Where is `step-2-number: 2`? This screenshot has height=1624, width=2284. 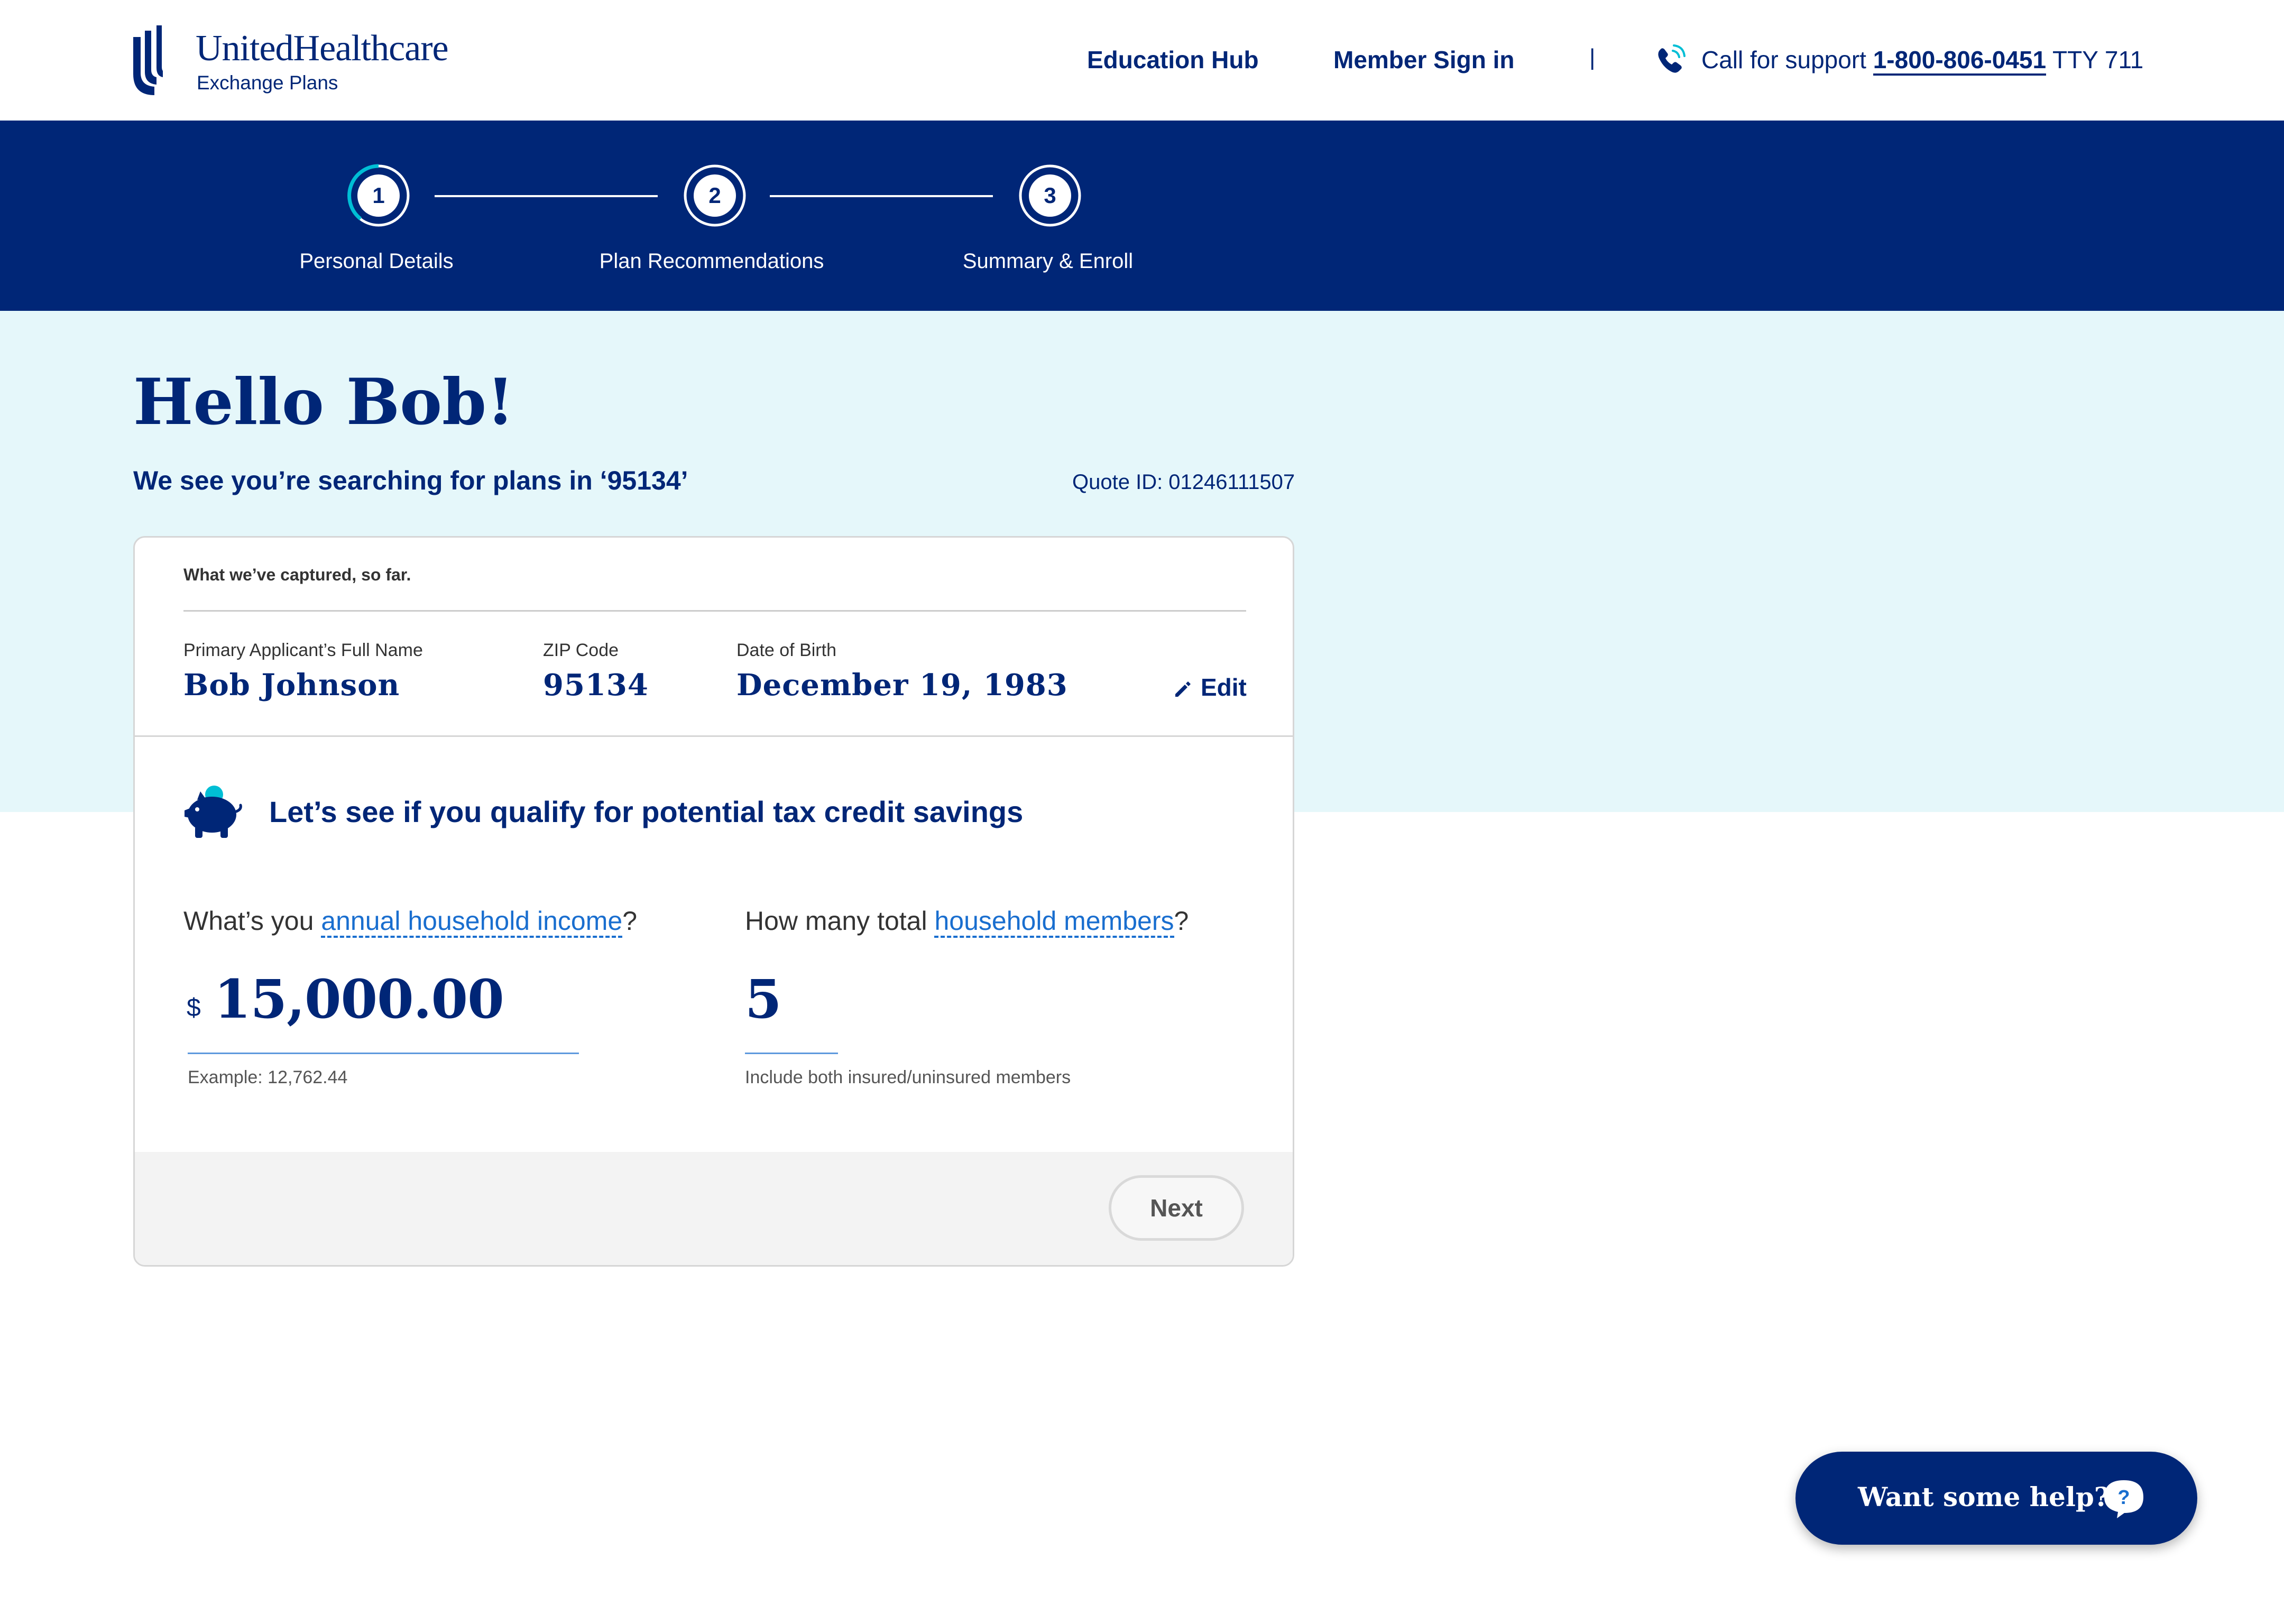
step-2-number: 2 is located at coordinates (715, 195).